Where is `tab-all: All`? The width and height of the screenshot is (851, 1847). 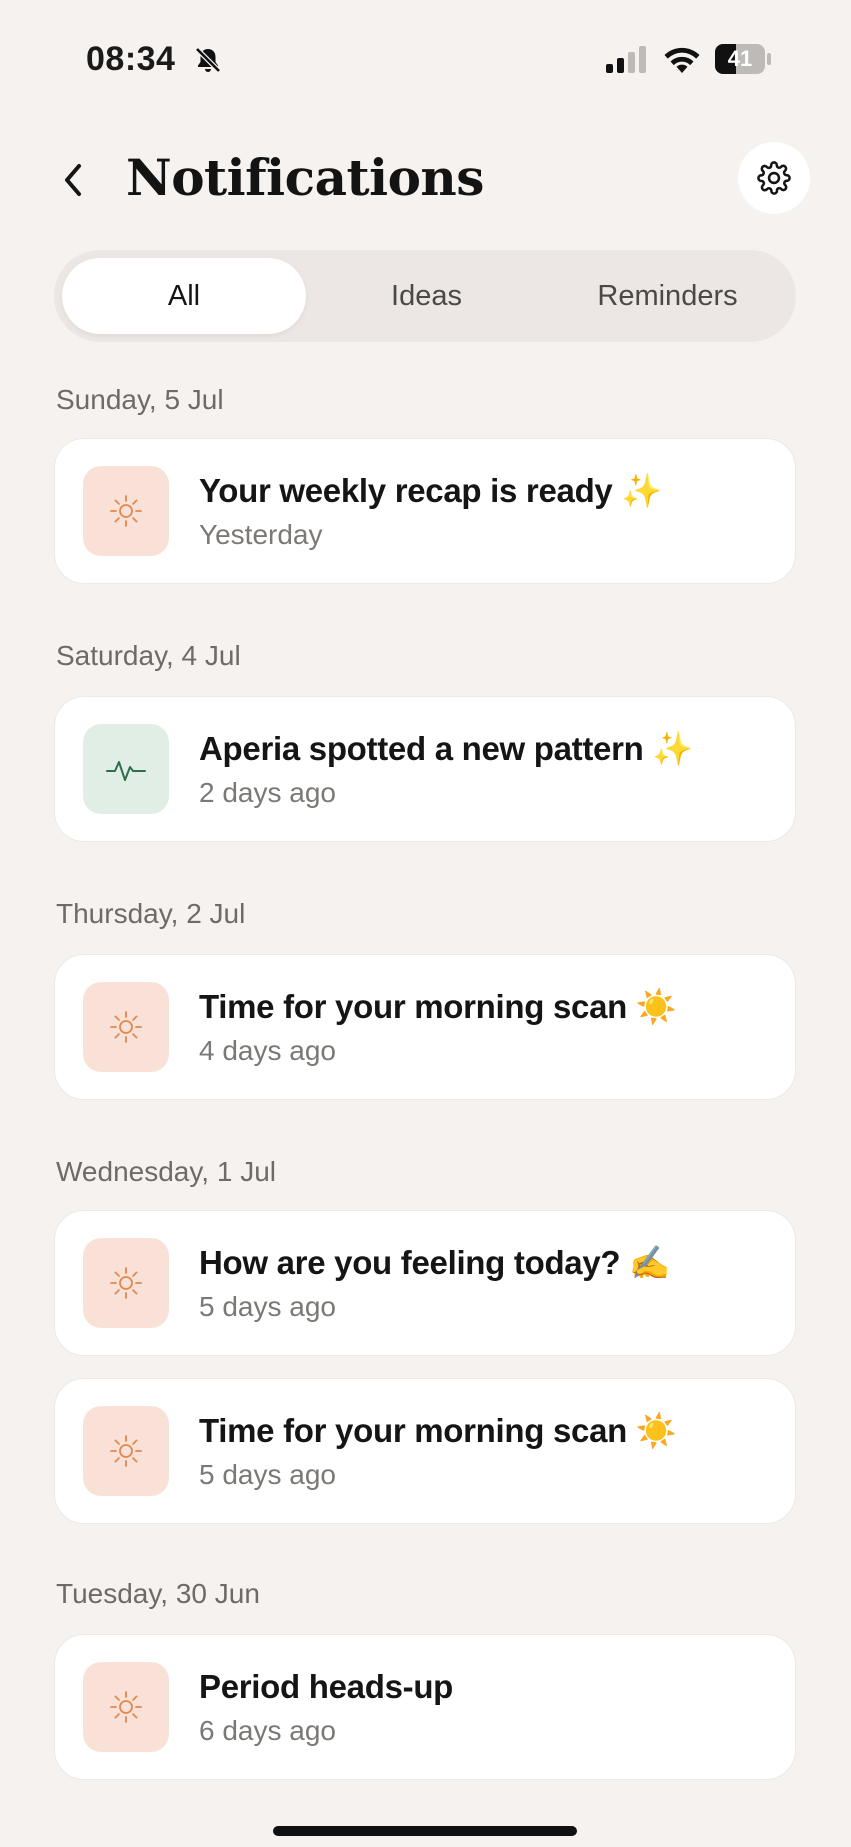
tab-all: All is located at coordinates (184, 296).